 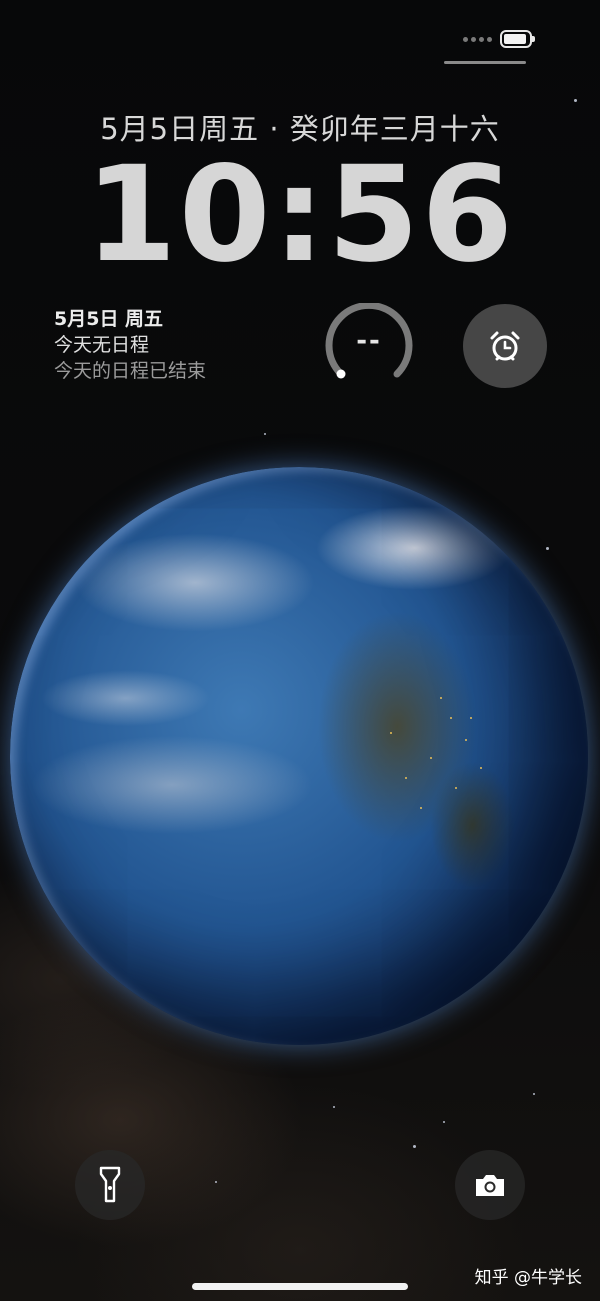 I want to click on calendar-line-1: 今天无日程, so click(x=102, y=345).